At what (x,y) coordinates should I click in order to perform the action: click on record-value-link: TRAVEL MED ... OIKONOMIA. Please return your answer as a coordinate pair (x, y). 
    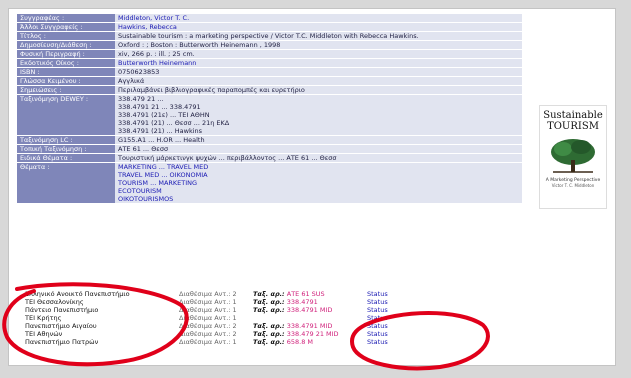
    Looking at the image, I should click on (163, 175).